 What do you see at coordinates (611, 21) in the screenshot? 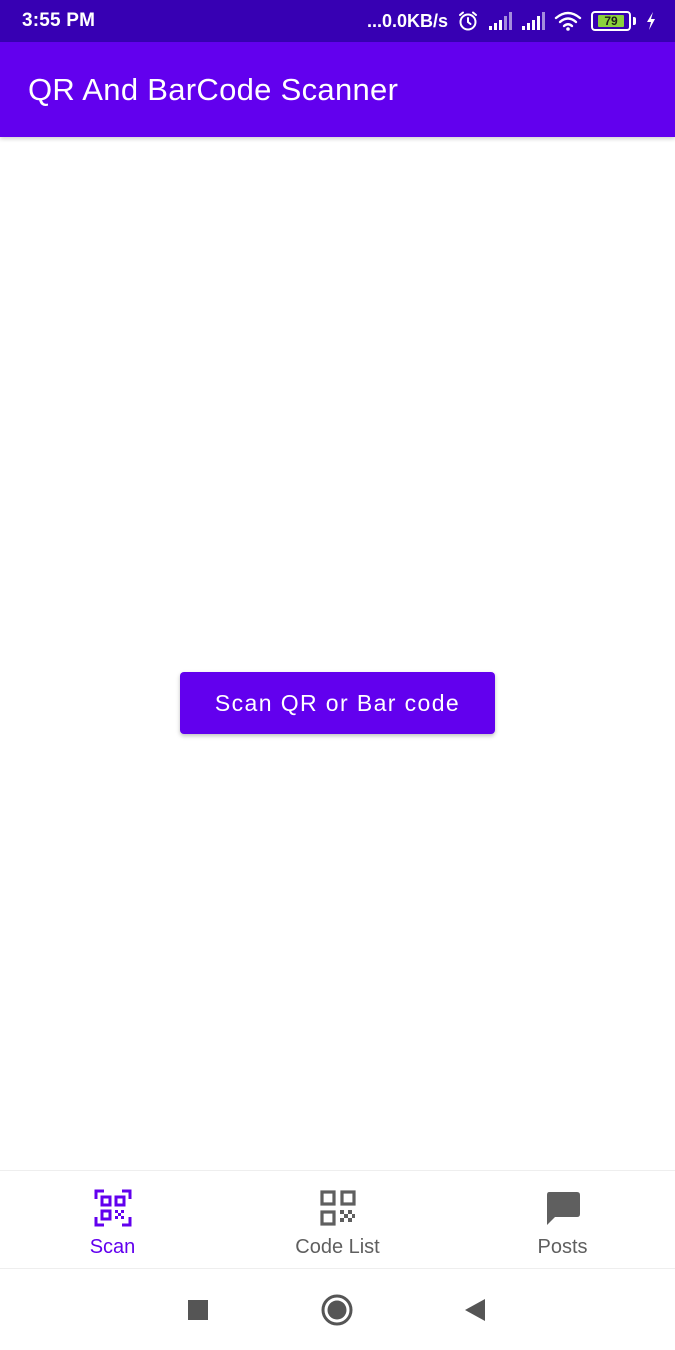
I see `battery-level: 79` at bounding box center [611, 21].